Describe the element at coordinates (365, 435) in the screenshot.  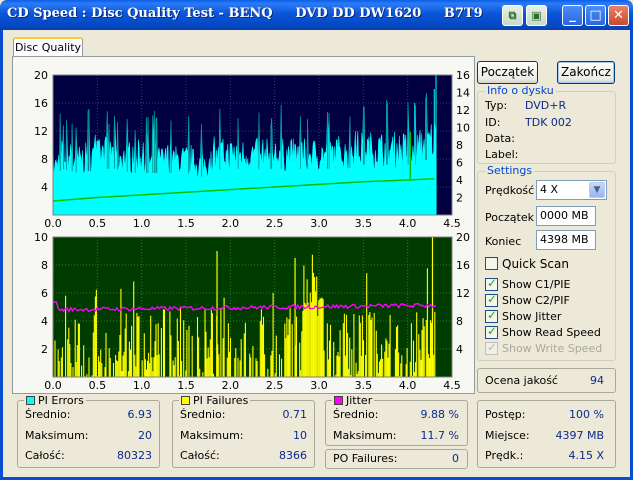
I see `jitter-max-label: Maksimum:` at that location.